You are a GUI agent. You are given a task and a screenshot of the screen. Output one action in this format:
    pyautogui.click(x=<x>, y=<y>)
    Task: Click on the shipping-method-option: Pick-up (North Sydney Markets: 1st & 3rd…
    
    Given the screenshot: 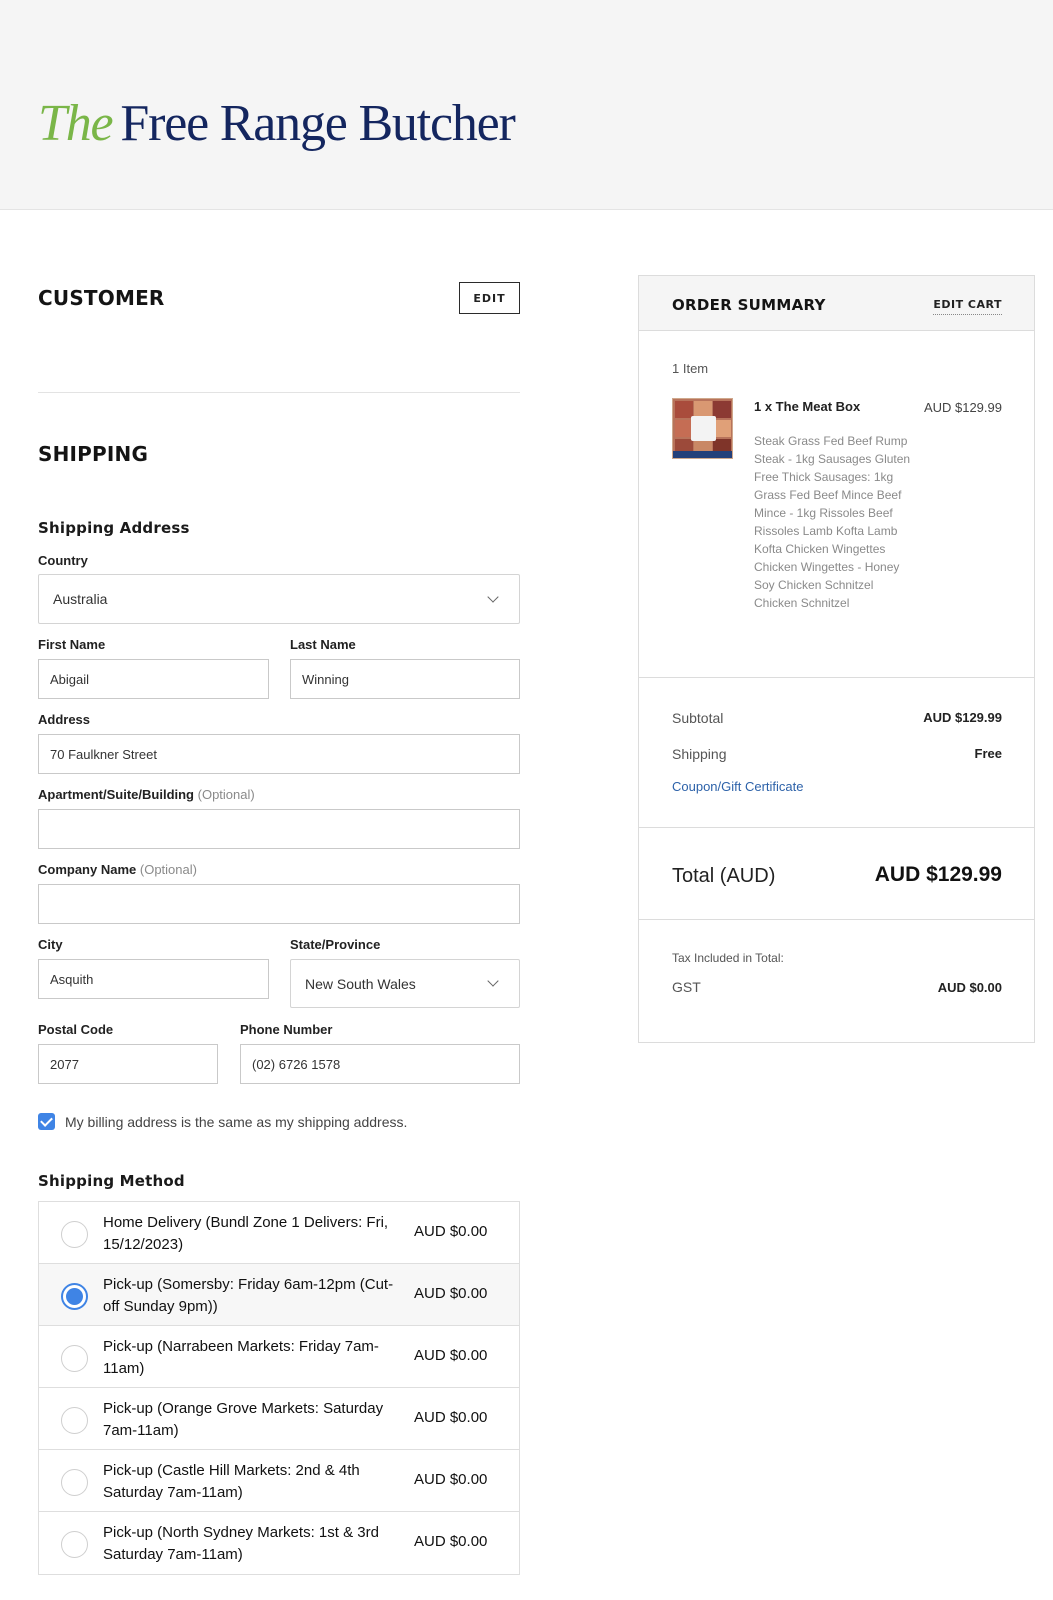 What is the action you would take?
    pyautogui.click(x=279, y=1543)
    